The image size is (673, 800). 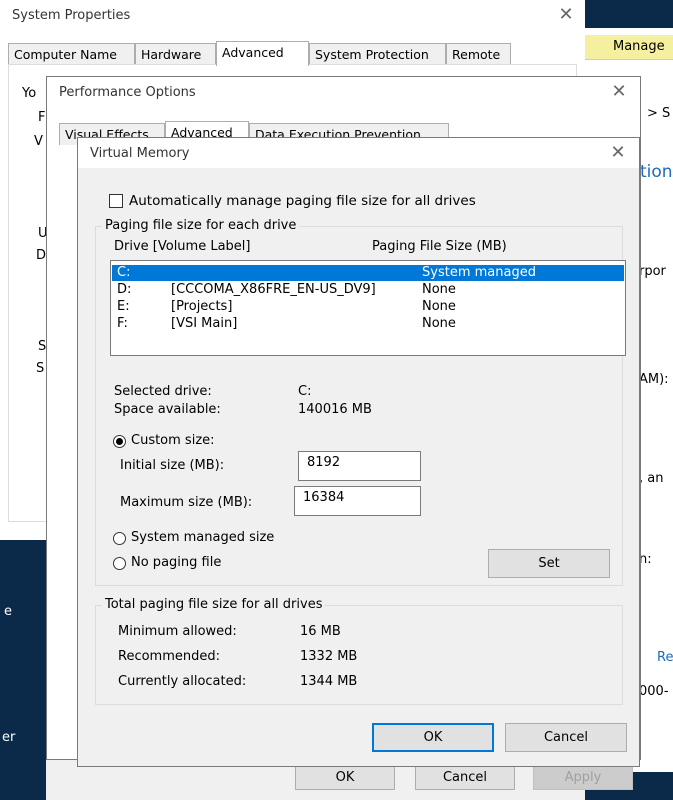 What do you see at coordinates (186, 502) in the screenshot?
I see `maximum-size-label: Maximum size (MB):` at bounding box center [186, 502].